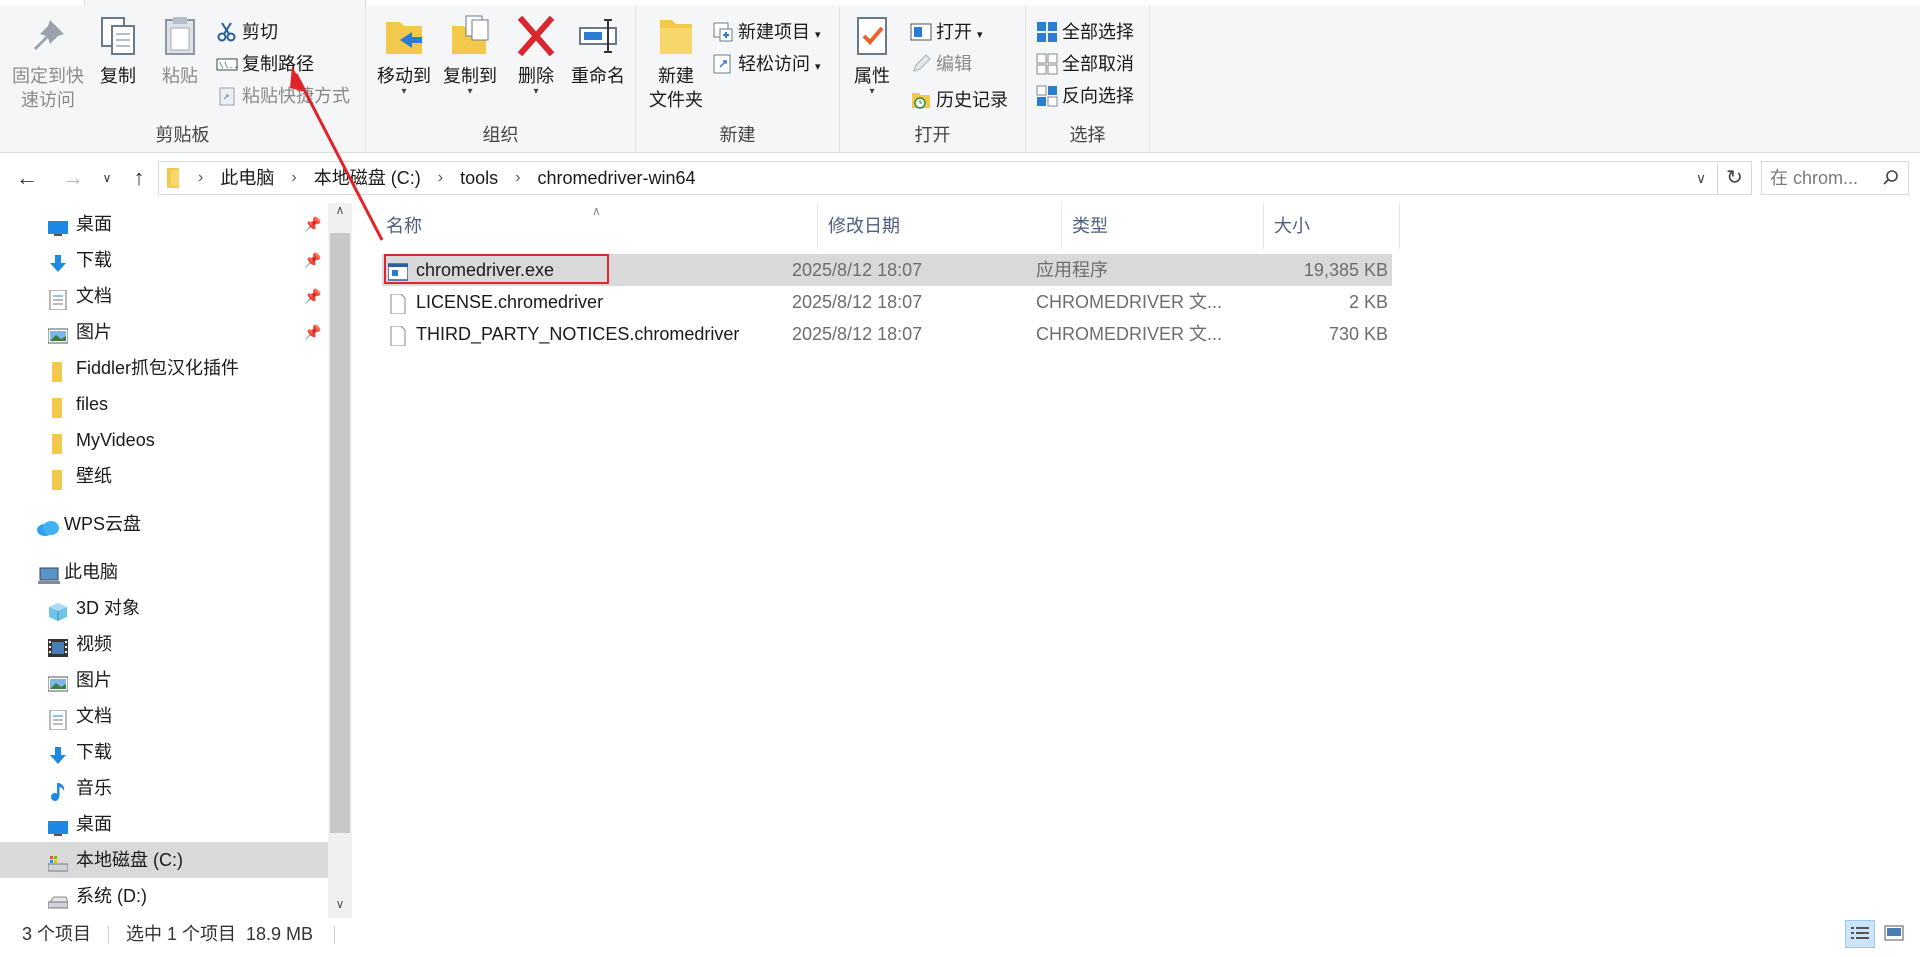 This screenshot has width=1920, height=957. What do you see at coordinates (247, 178) in the screenshot?
I see `breadcrumb-this-pc: 此电脑` at bounding box center [247, 178].